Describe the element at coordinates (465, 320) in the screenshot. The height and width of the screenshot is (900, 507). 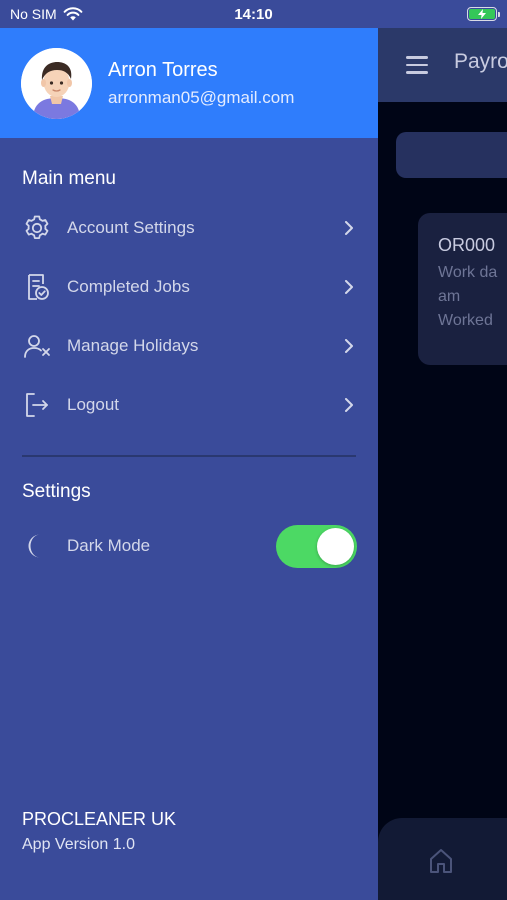
I see `job-card-line: Worked` at that location.